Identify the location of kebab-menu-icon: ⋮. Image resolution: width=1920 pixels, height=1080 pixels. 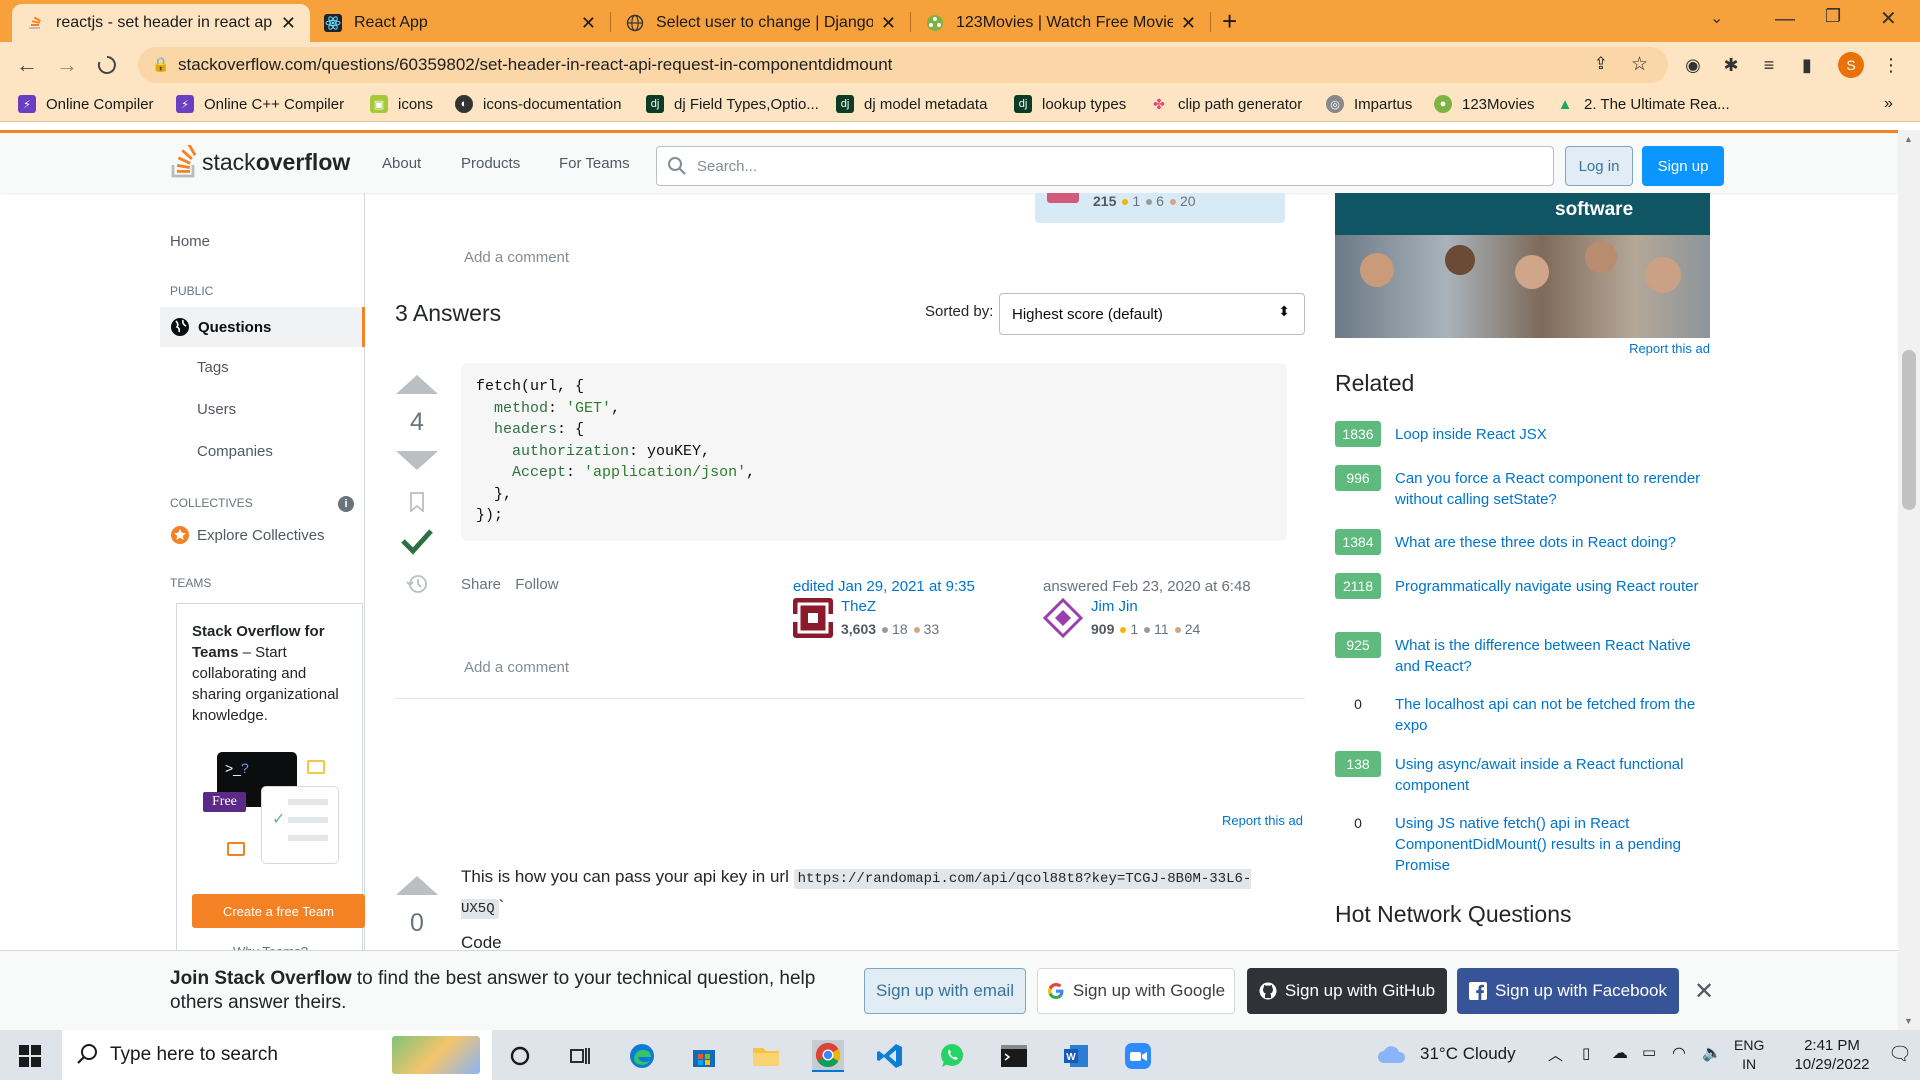
(1891, 65).